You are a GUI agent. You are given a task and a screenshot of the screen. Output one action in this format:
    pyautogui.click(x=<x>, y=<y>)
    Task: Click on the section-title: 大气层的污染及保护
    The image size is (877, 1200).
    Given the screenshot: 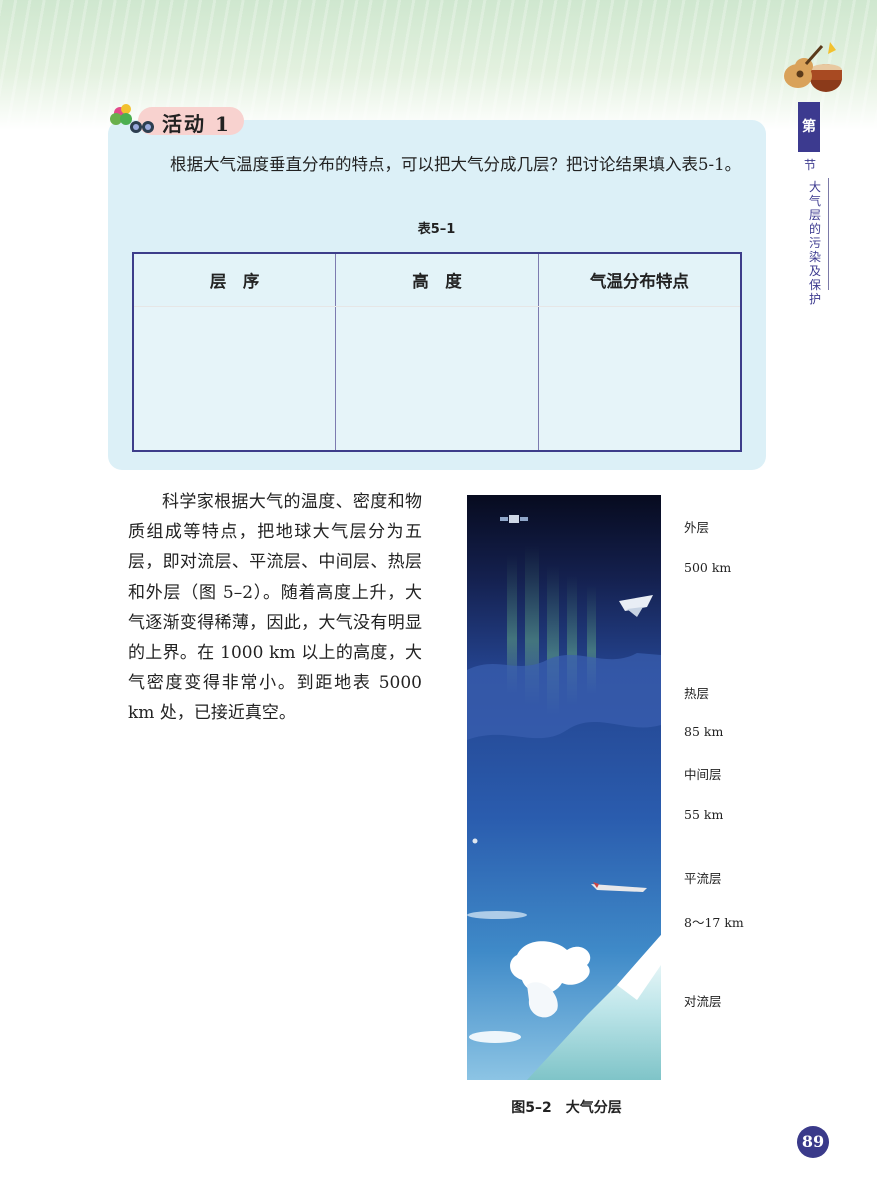 What is the action you would take?
    pyautogui.click(x=814, y=243)
    